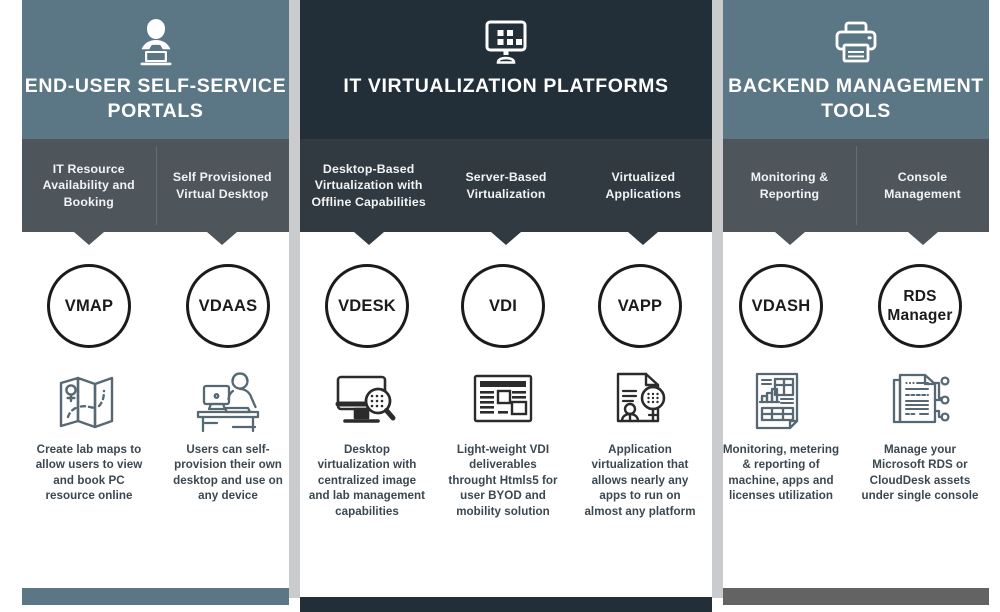 This screenshot has height=612, width=1000. Describe the element at coordinates (922, 185) in the screenshot. I see `subheader-label-console-management: Console Management` at that location.